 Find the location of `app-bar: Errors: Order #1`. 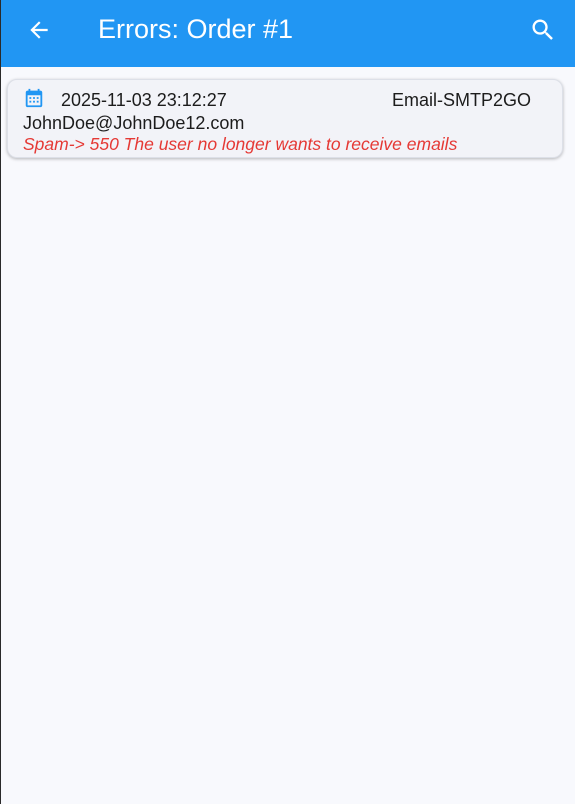

app-bar: Errors: Order #1 is located at coordinates (287, 33).